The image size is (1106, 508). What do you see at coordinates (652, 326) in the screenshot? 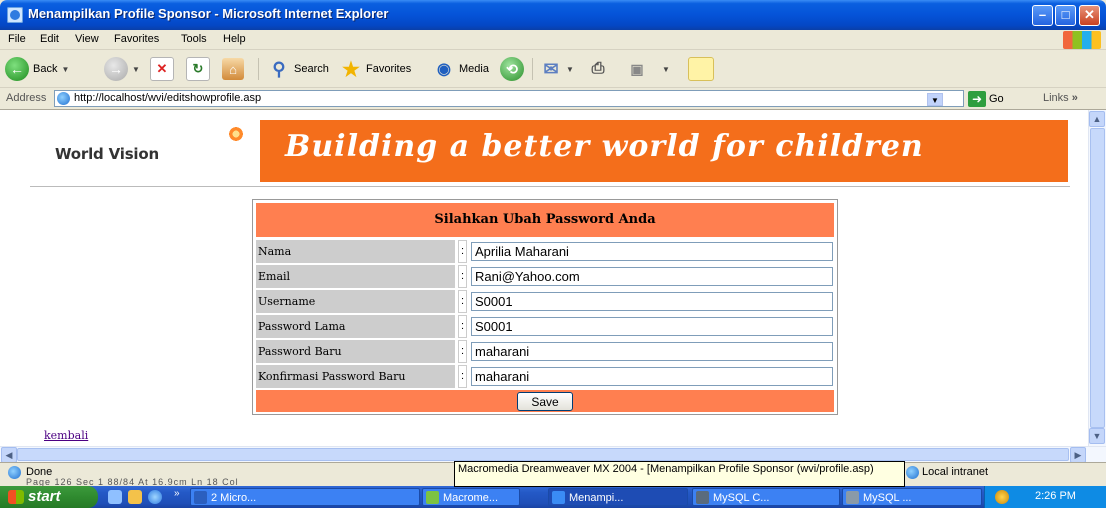
I see `password-lama-input` at bounding box center [652, 326].